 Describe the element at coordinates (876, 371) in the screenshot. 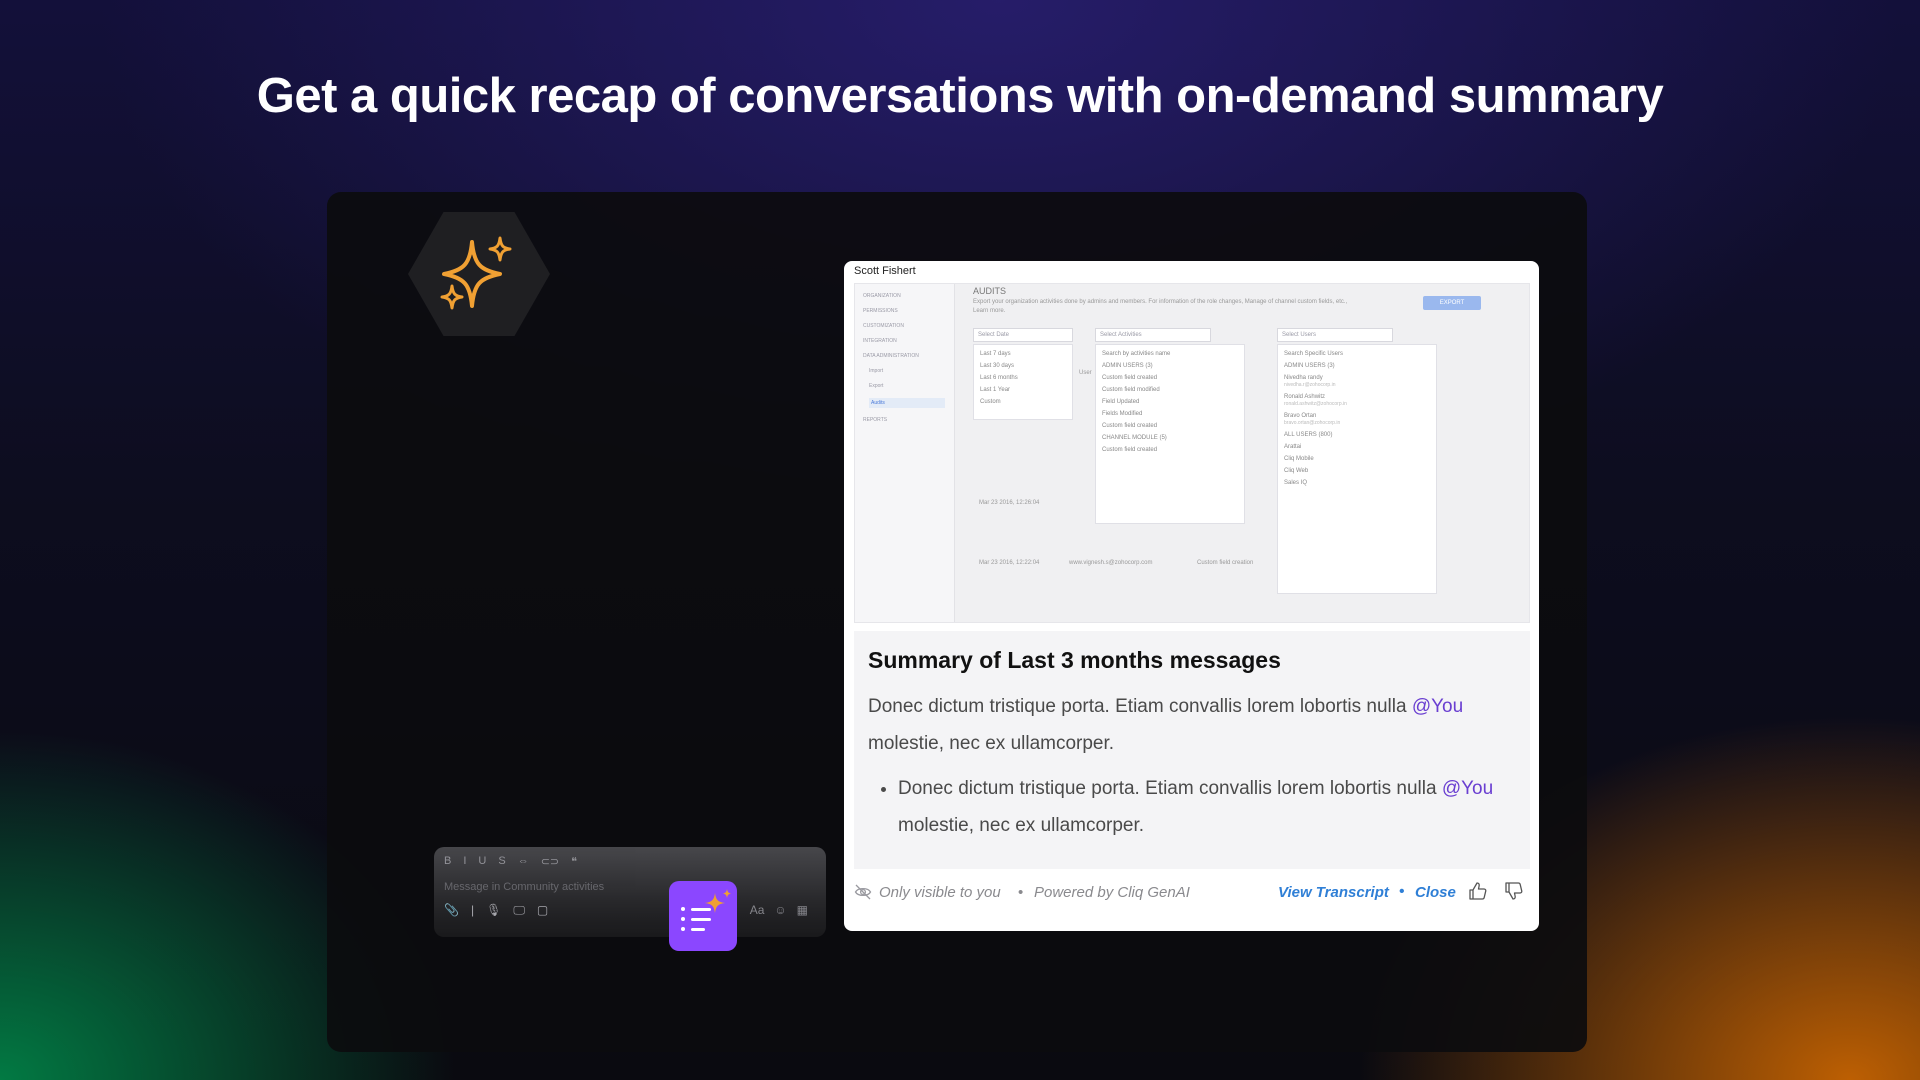

I see `preview-nav-item: Import` at that location.